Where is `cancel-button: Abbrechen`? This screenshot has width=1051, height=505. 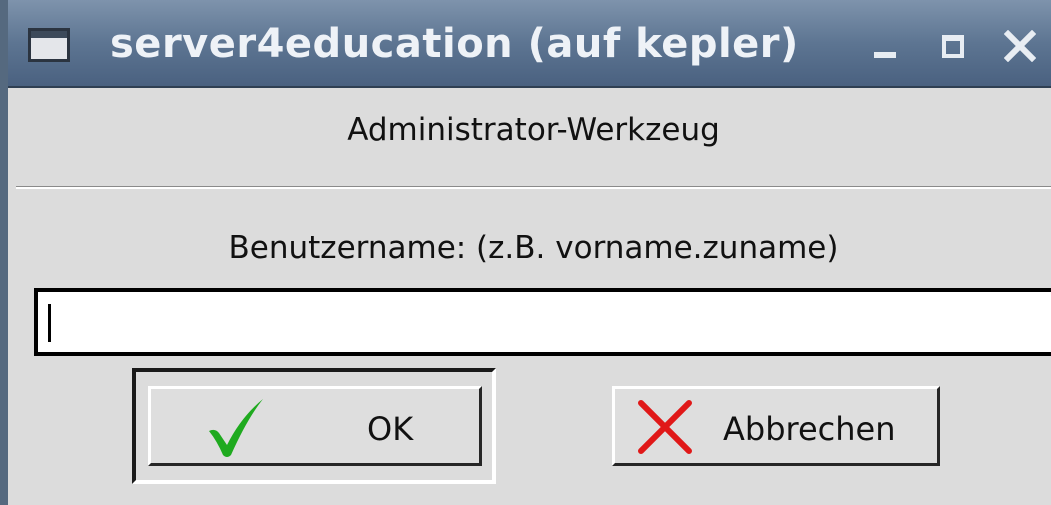
cancel-button: Abbrechen is located at coordinates (776, 426).